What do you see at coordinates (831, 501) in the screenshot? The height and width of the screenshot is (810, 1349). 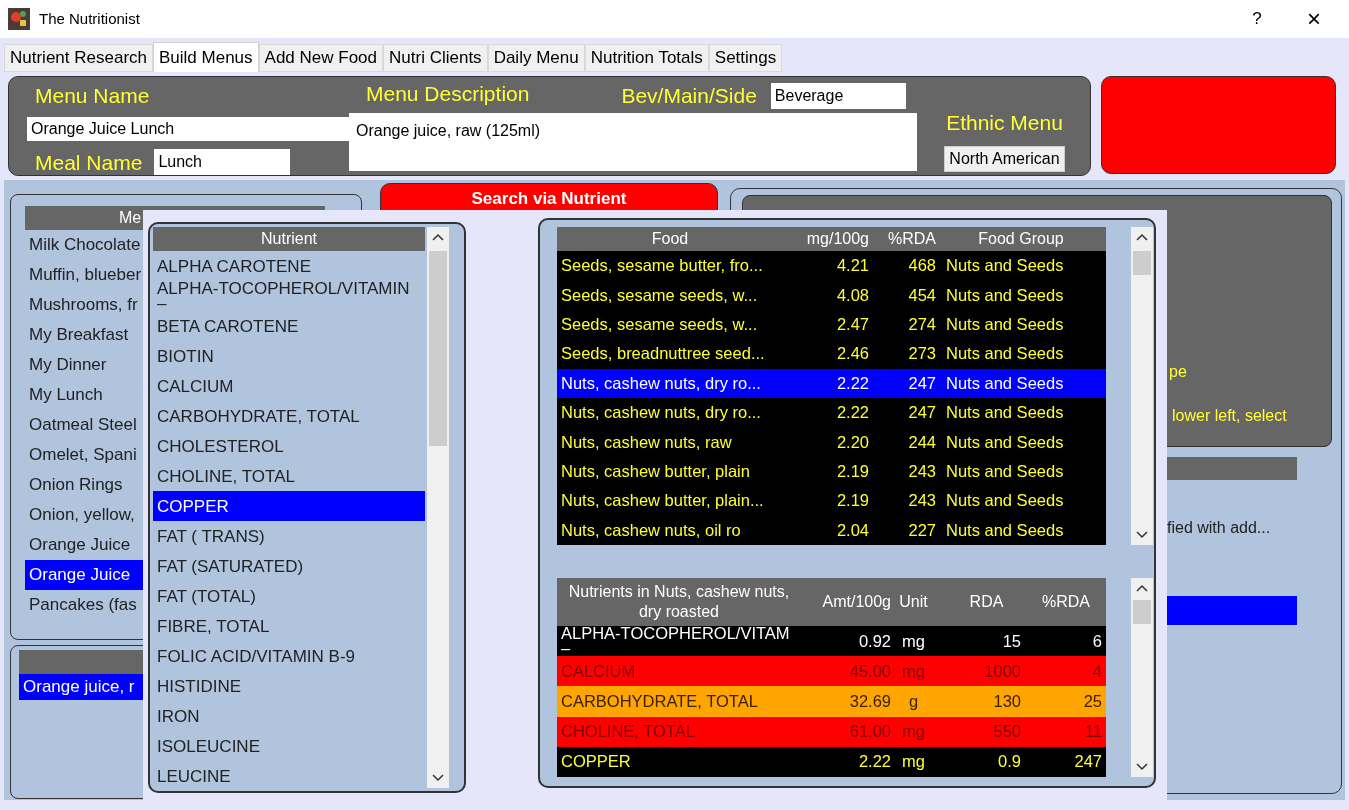 I see `food-row: Nuts, cashew butter, plain... 2.19 243 Nuts and Seeds` at bounding box center [831, 501].